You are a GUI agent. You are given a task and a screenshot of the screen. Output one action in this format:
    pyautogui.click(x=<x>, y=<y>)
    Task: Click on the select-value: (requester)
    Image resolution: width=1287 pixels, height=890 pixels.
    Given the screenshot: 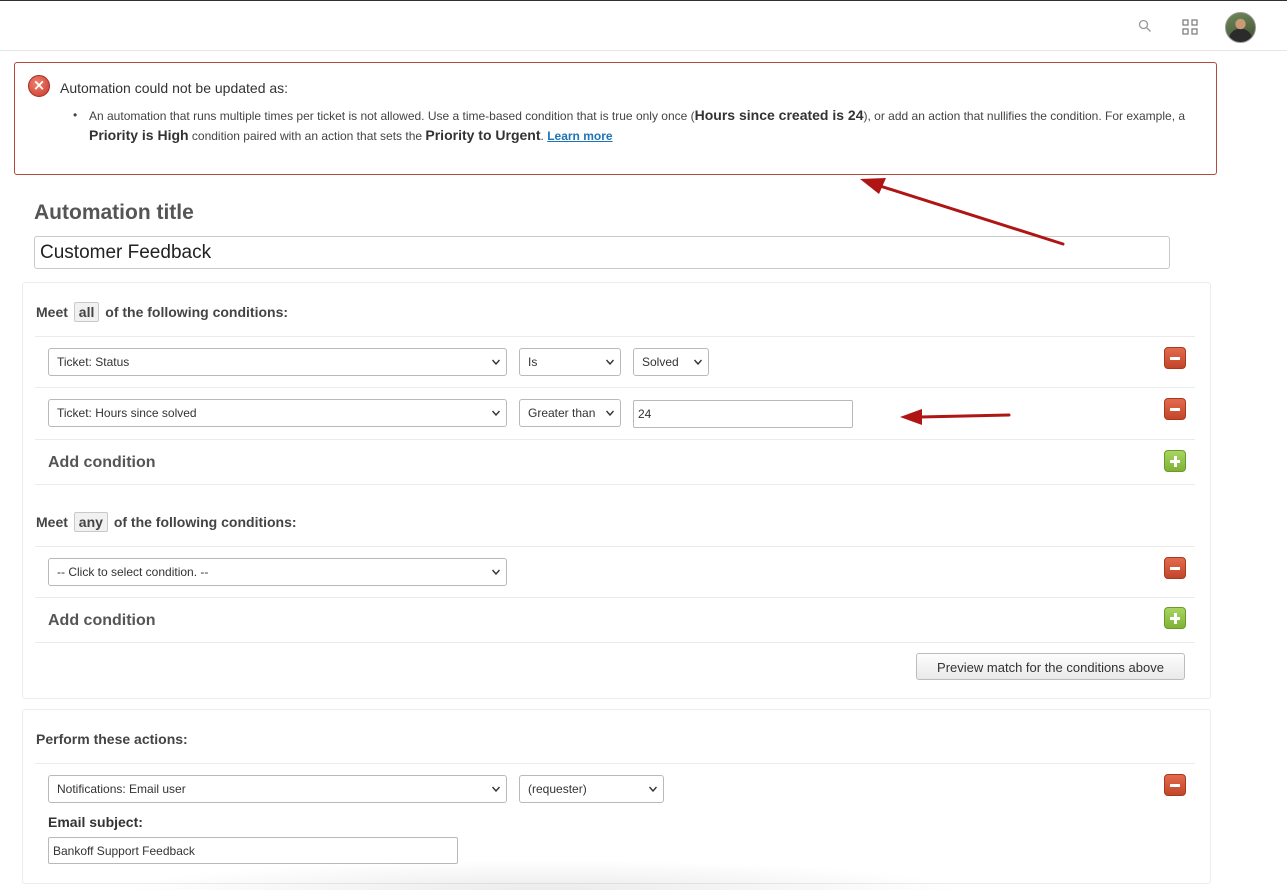 What is the action you would take?
    pyautogui.click(x=557, y=789)
    